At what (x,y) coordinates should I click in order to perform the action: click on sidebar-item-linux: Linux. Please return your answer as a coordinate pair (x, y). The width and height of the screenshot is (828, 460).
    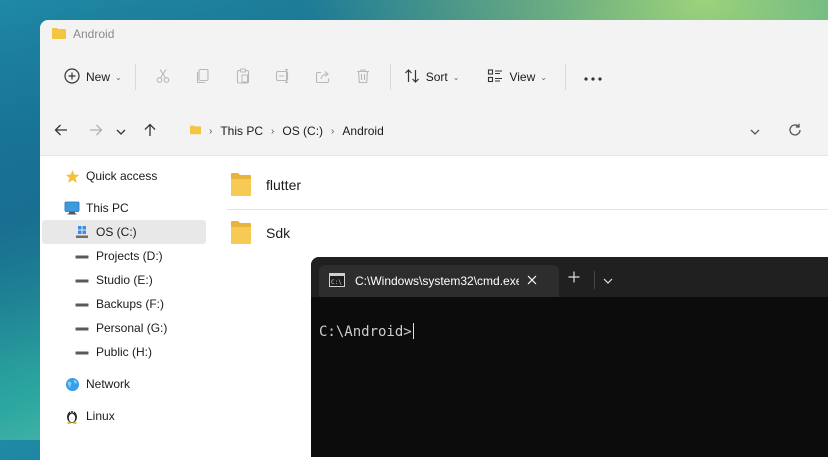
    Looking at the image, I should click on (146, 416).